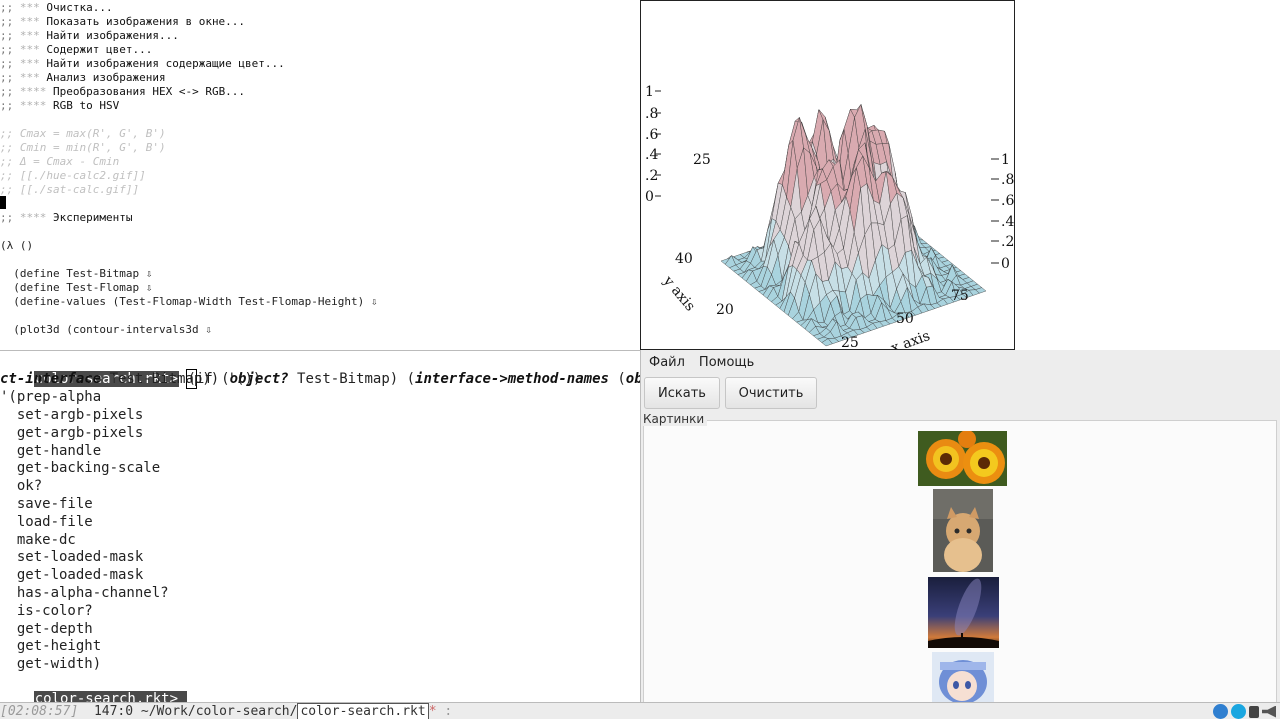 This screenshot has height=719, width=1280. I want to click on x-axis-label: x axis, so click(910, 339).